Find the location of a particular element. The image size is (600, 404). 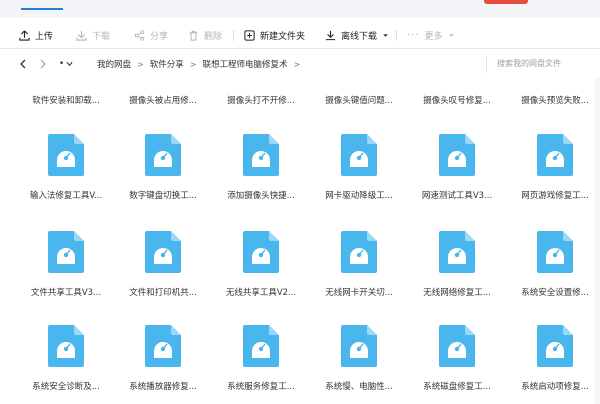

new-folder-icon is located at coordinates (249, 35).